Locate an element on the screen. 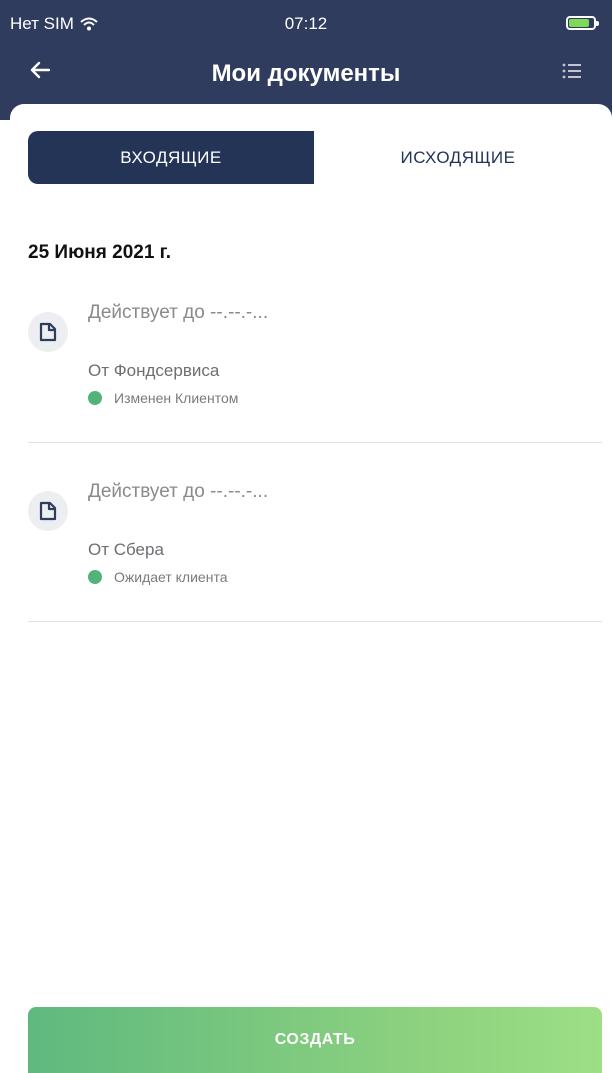 The height and width of the screenshot is (1073, 612). status-time: 07:12 is located at coordinates (306, 23).